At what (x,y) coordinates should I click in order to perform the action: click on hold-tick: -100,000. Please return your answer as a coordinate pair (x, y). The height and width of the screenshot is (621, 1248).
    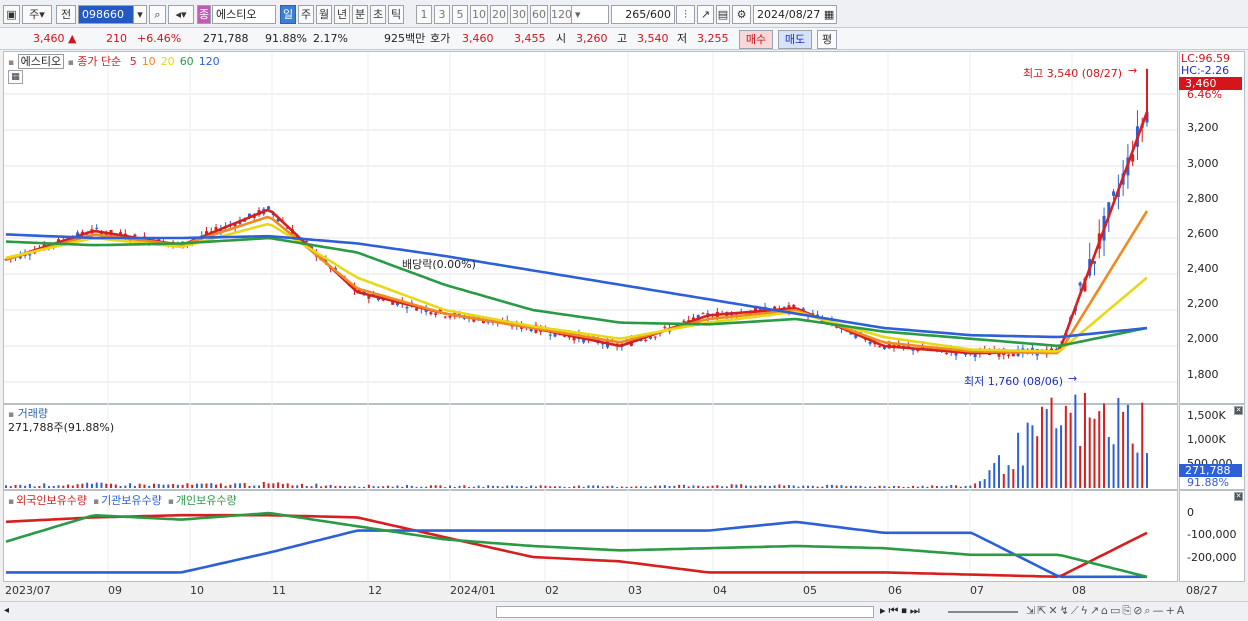
    Looking at the image, I should click on (1212, 534).